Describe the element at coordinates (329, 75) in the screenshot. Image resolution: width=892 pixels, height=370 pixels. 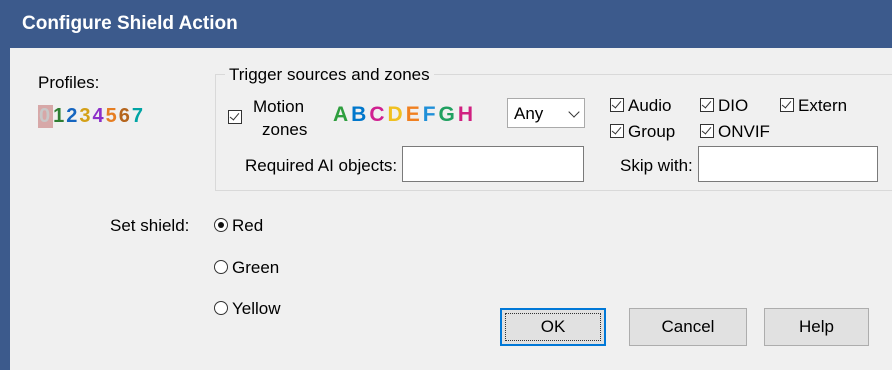
I see `trigger-group-title: Trigger sources and zones` at that location.